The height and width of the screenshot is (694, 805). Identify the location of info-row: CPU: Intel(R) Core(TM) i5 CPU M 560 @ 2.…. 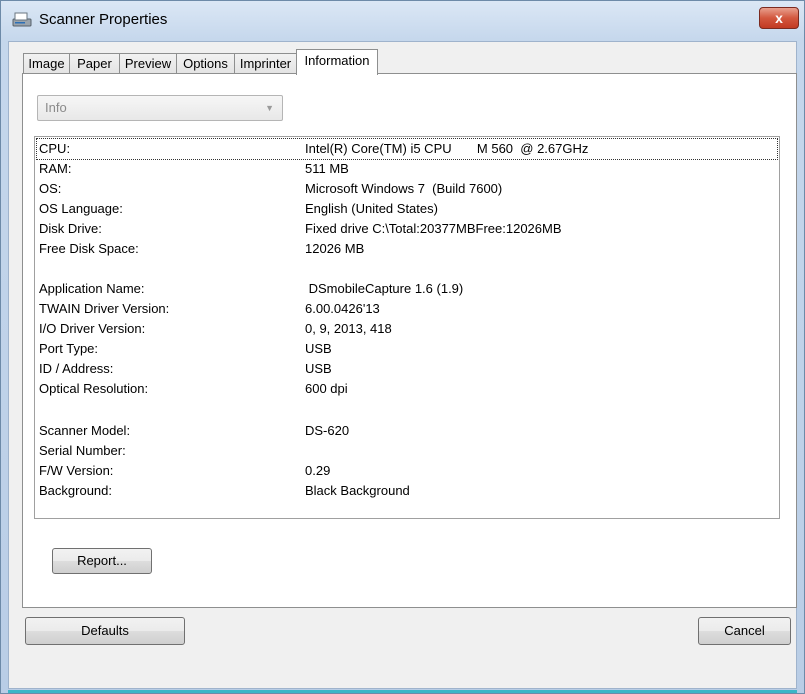
(407, 149).